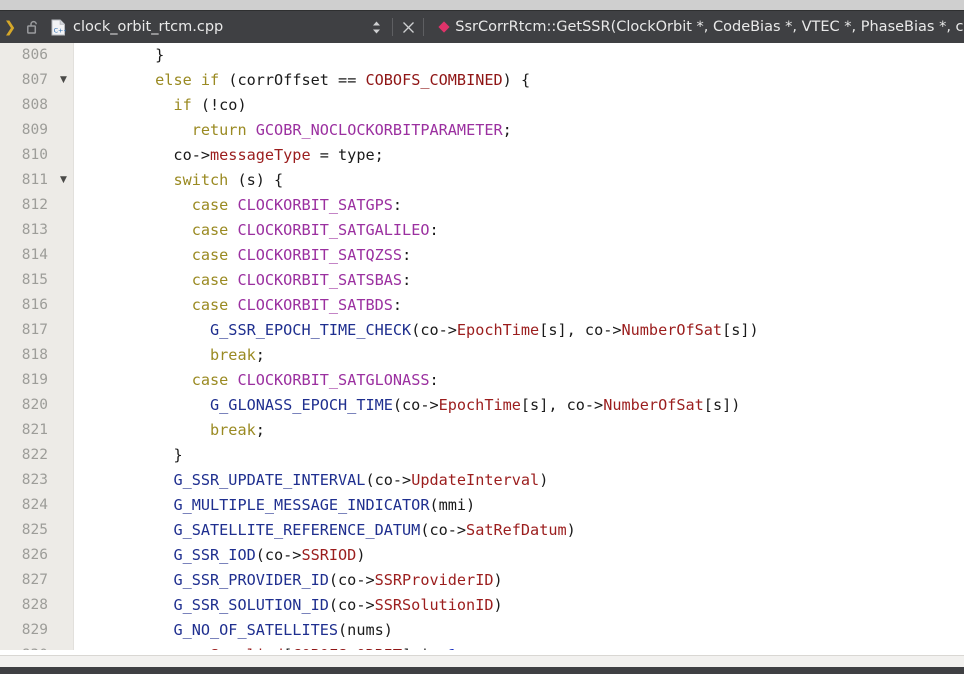 Image resolution: width=964 pixels, height=674 pixels. What do you see at coordinates (482, 555) in the screenshot?
I see `code-line: 826 G_SSR_IOD(co->SSRIOD)` at bounding box center [482, 555].